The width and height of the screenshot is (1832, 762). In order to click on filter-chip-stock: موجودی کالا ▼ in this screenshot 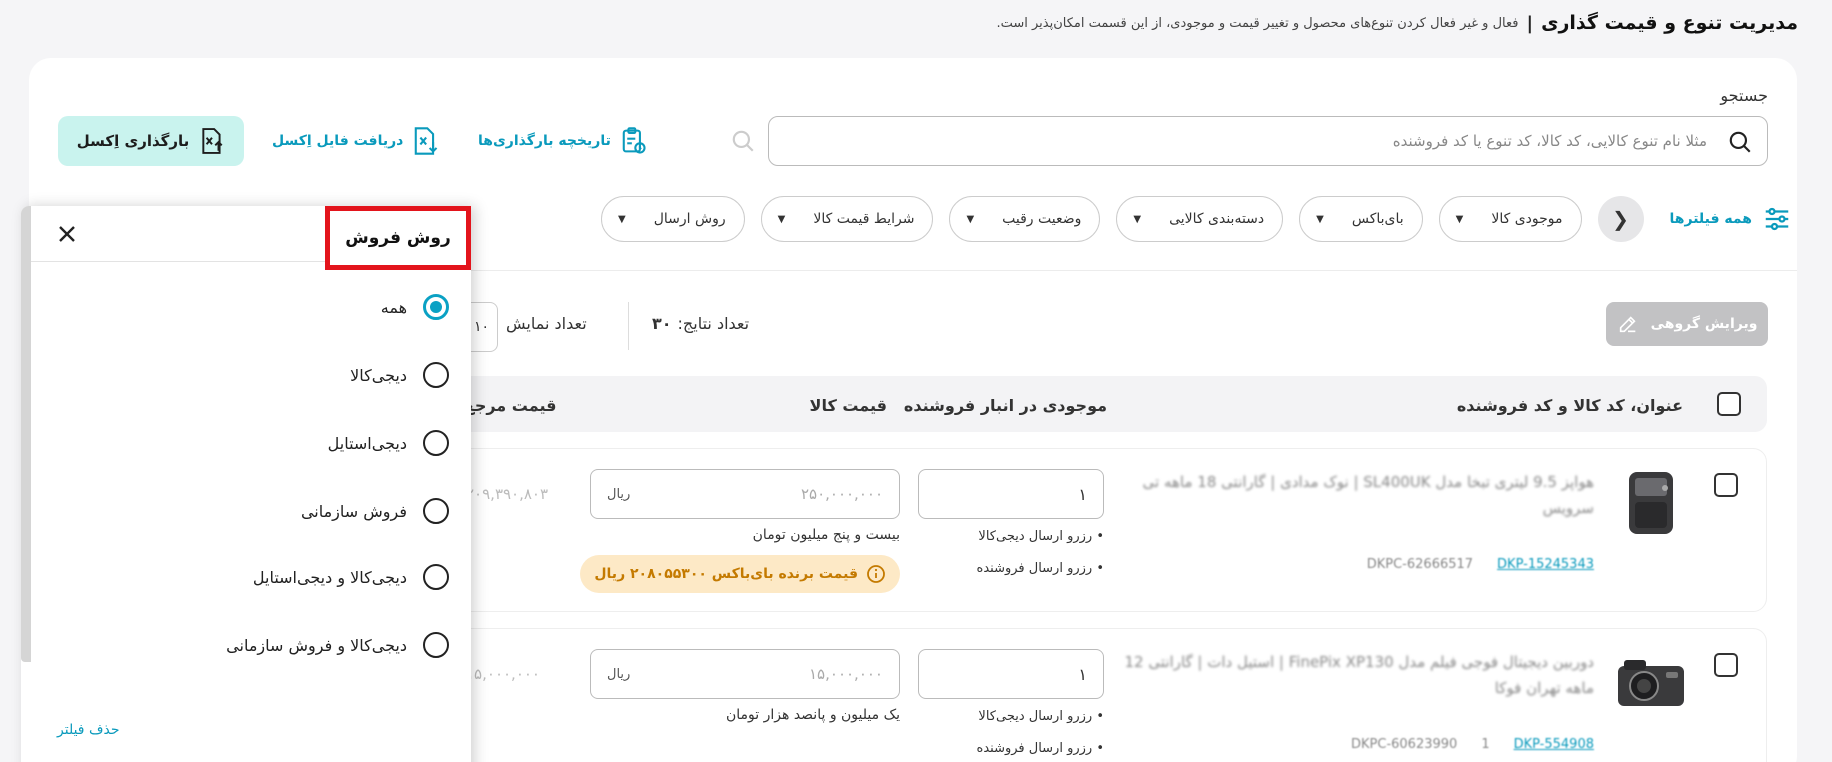, I will do `click(1510, 219)`.